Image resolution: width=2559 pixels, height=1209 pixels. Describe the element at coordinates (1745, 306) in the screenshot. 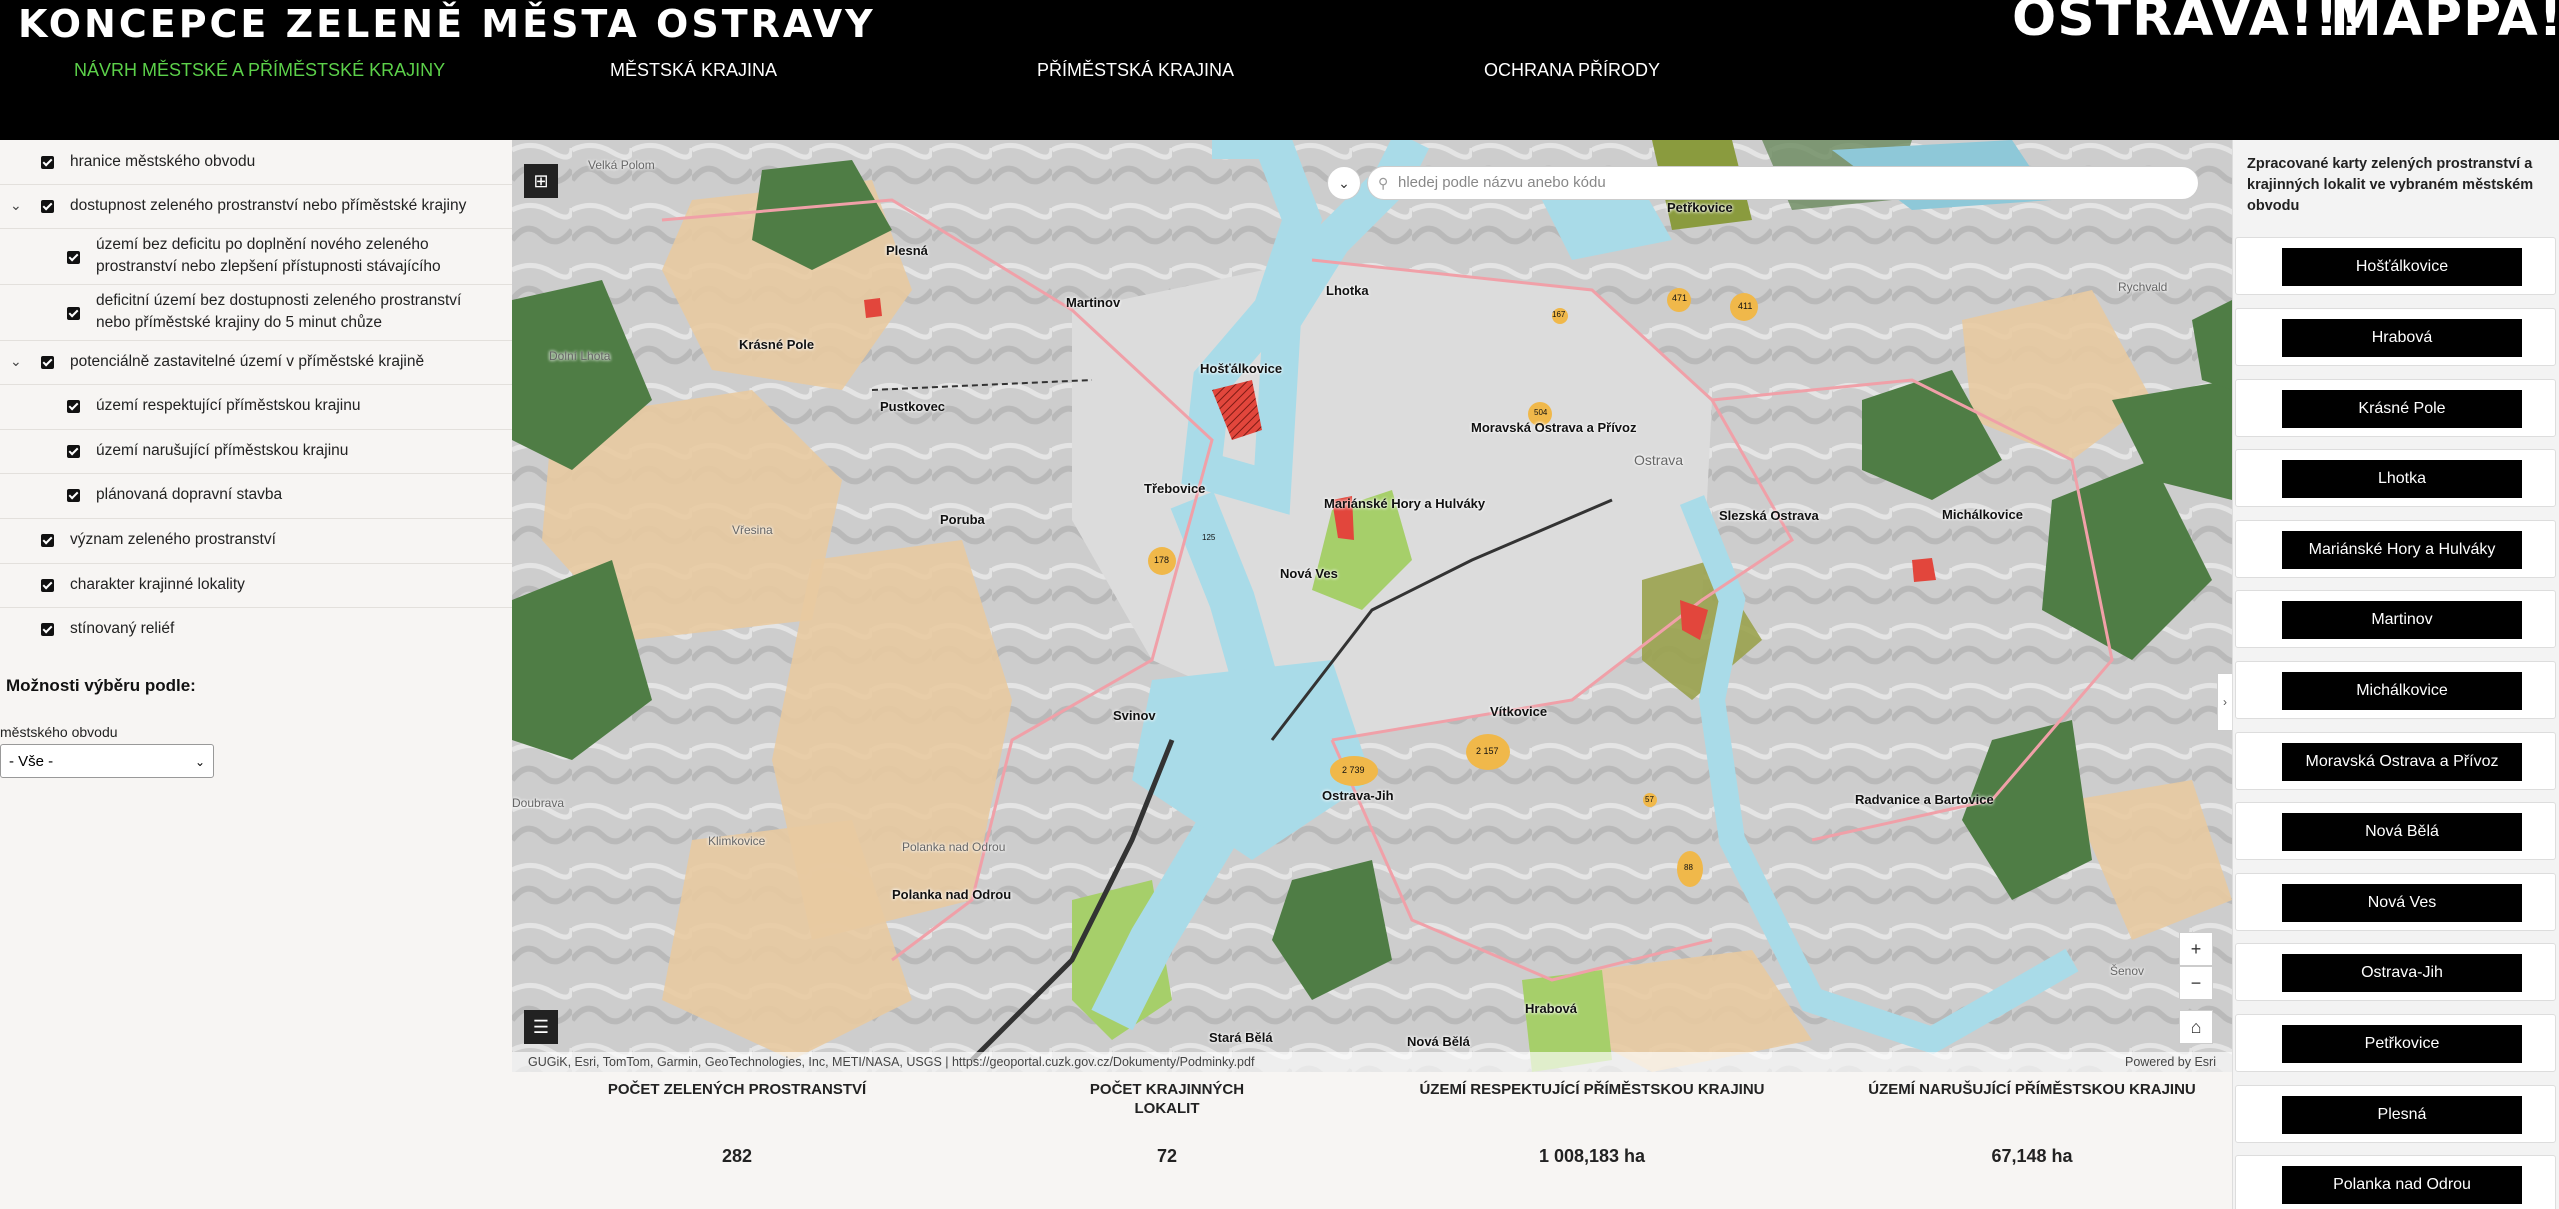

I see `map-number: 411` at that location.